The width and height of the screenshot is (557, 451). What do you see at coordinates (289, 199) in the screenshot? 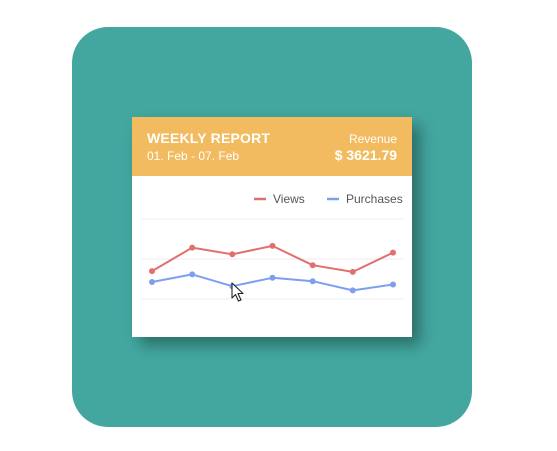
I see `legend-label: Views` at bounding box center [289, 199].